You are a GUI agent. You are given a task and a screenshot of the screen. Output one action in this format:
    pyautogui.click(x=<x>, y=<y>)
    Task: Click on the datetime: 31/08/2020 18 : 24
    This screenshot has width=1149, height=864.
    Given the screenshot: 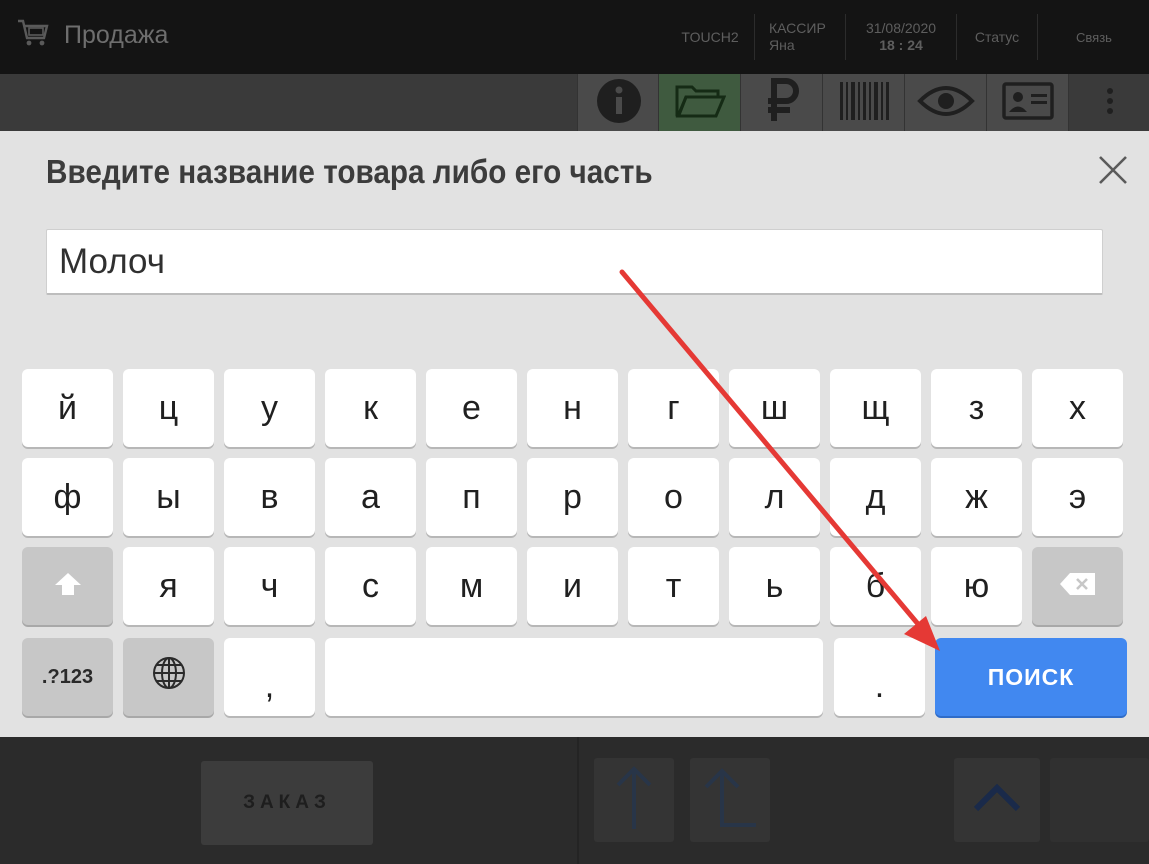 What is the action you would take?
    pyautogui.click(x=900, y=37)
    